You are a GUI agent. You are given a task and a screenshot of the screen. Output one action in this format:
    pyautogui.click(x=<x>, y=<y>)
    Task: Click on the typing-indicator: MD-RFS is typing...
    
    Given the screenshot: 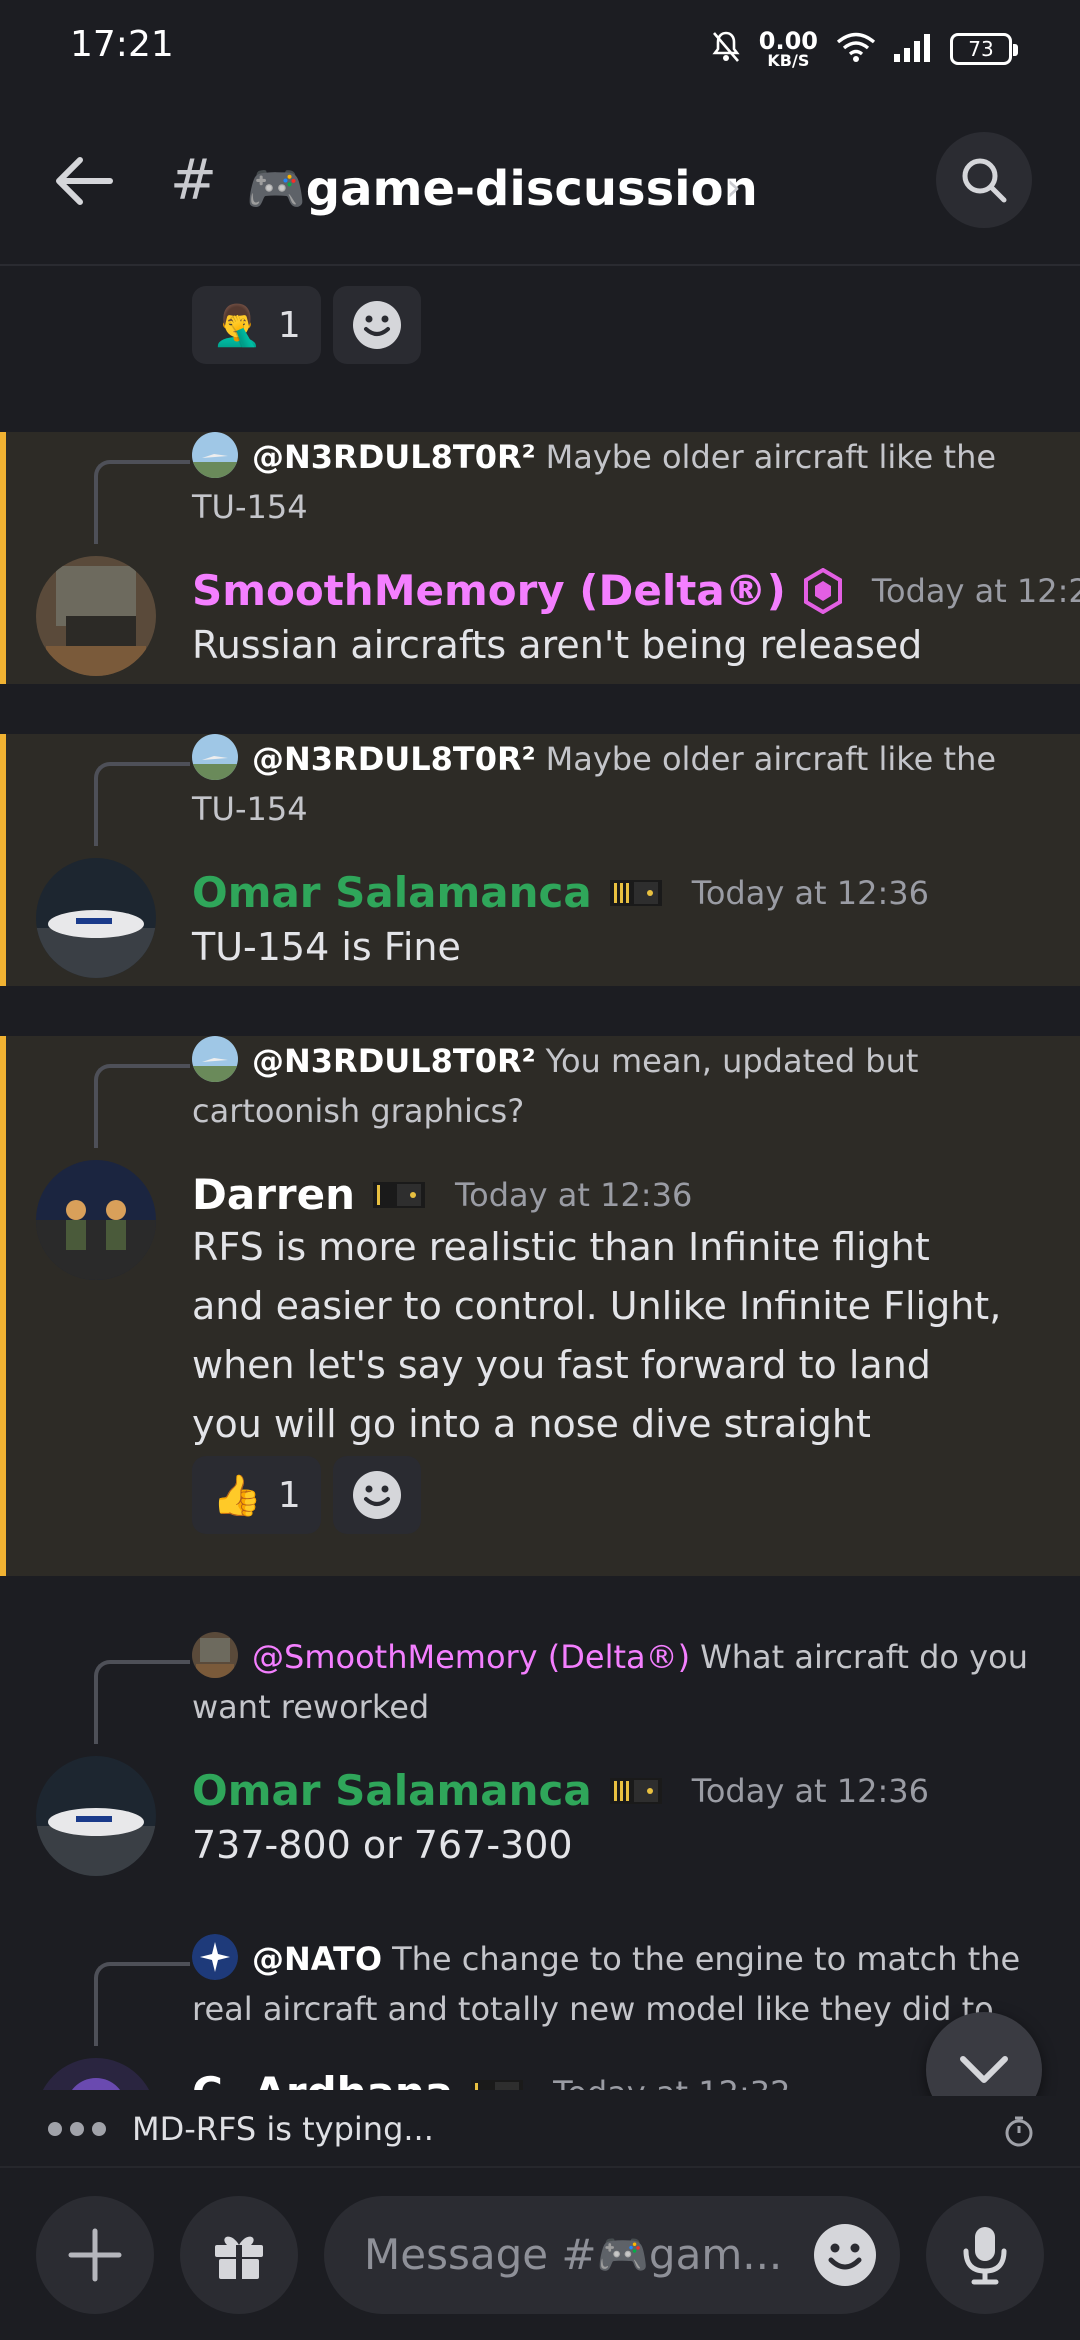 What is the action you would take?
    pyautogui.click(x=540, y=2131)
    